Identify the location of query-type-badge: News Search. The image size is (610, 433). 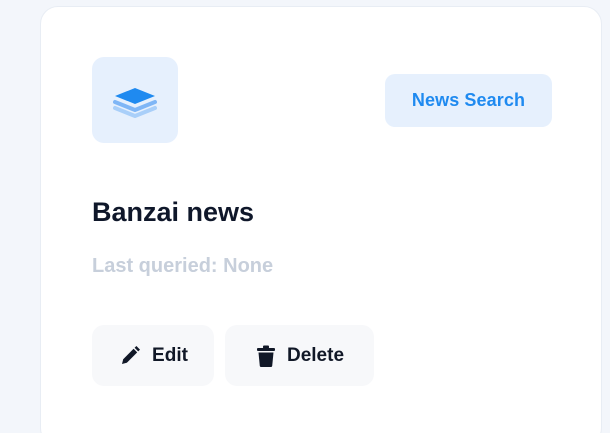
(468, 100).